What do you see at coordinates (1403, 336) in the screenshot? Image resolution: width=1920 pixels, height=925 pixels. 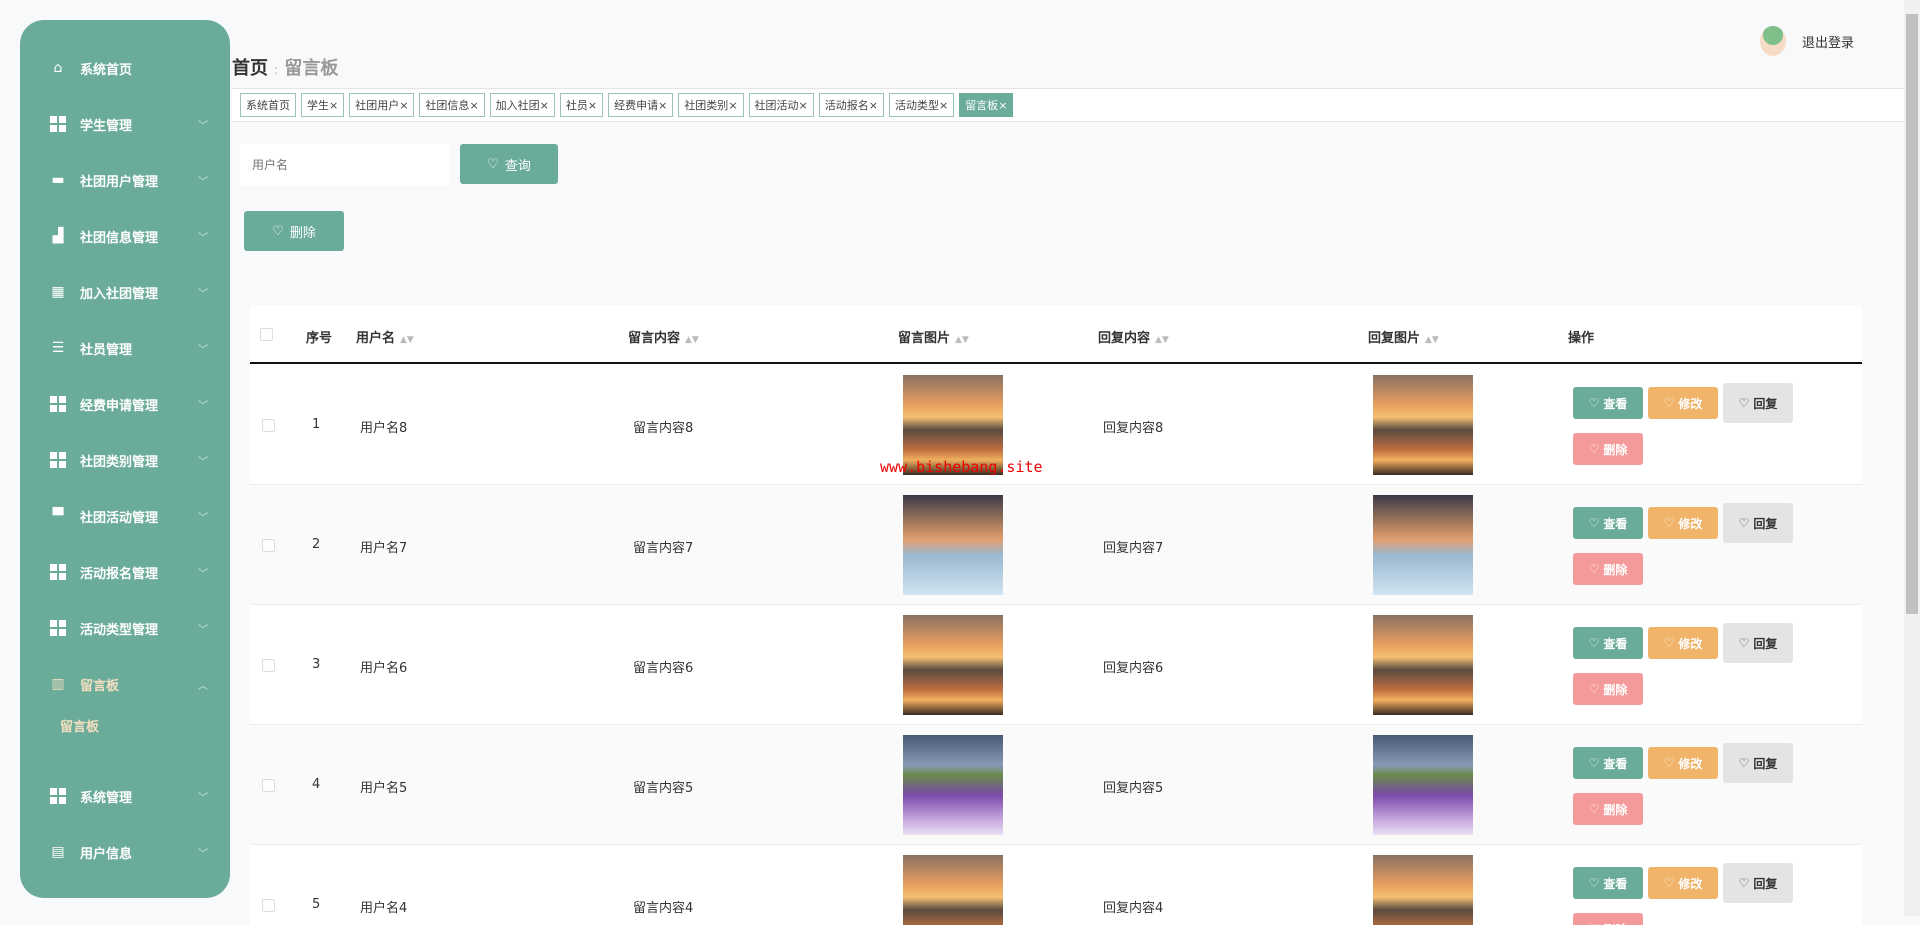 I see `header-reply-image: 回复图片 ▲▼` at bounding box center [1403, 336].